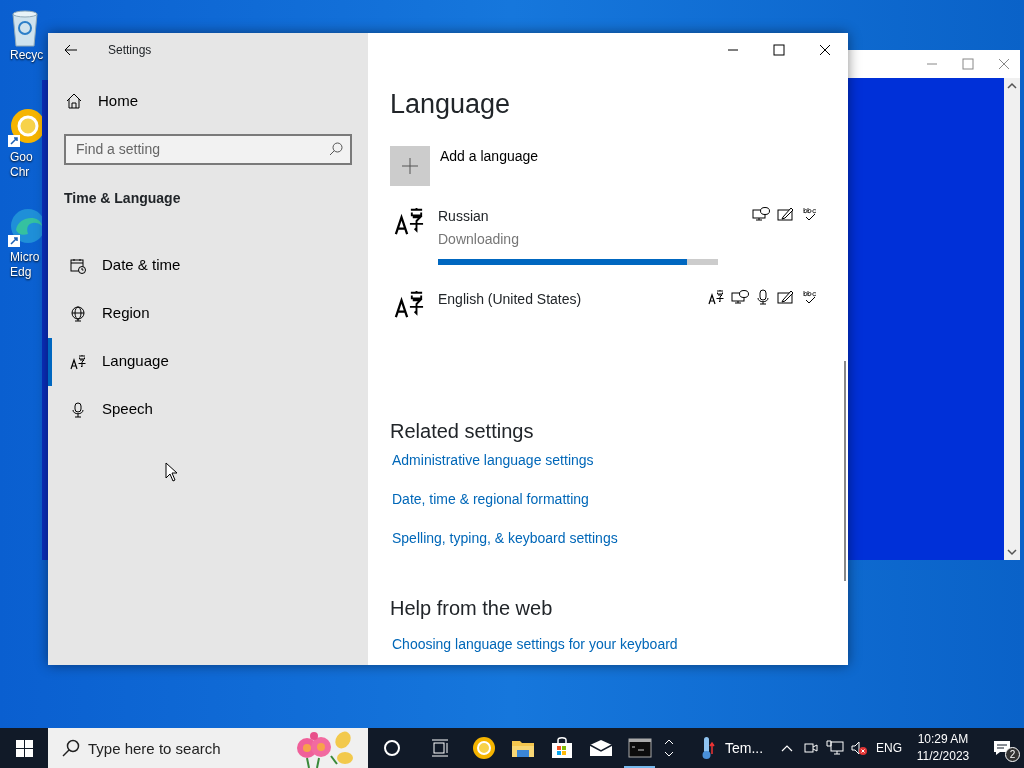 The width and height of the screenshot is (1024, 768). What do you see at coordinates (943, 739) in the screenshot?
I see `time-text: 10:29 AM` at bounding box center [943, 739].